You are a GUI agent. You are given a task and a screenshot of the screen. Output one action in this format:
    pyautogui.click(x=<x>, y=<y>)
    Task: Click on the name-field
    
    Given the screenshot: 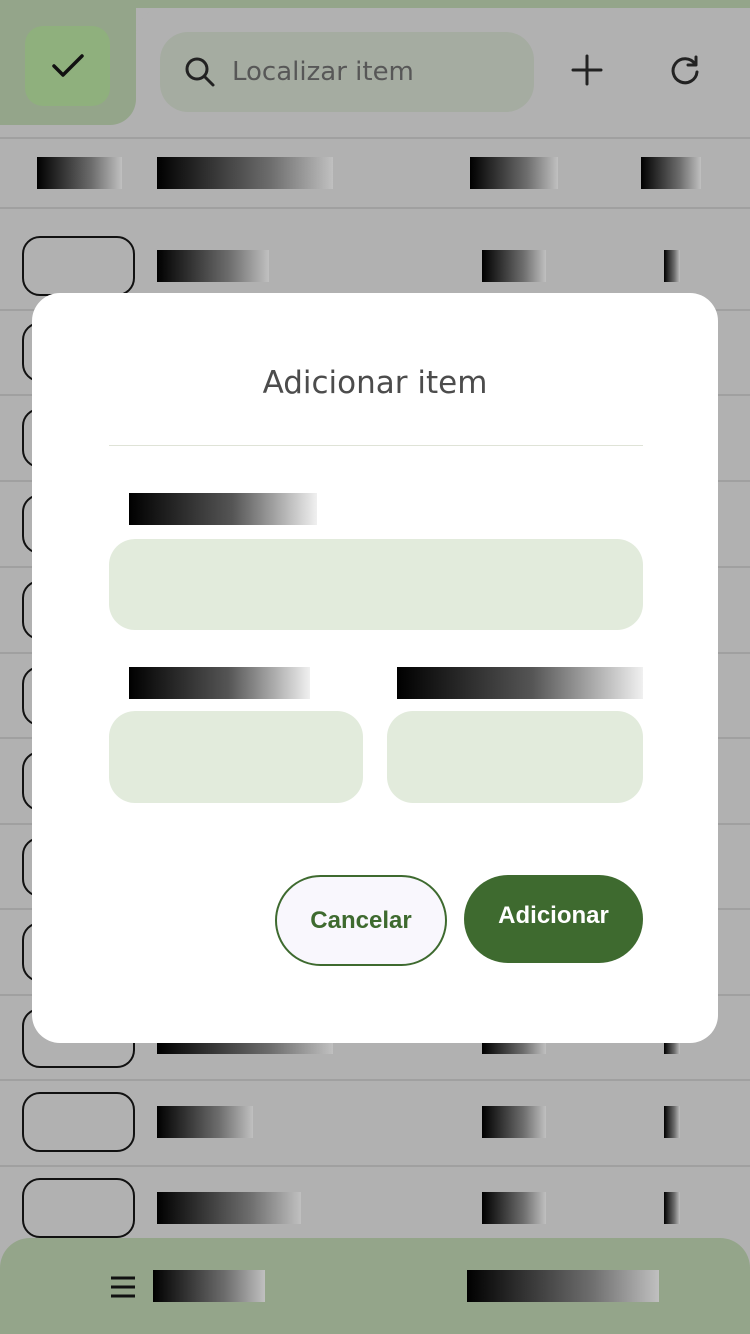 What is the action you would take?
    pyautogui.click(x=376, y=584)
    